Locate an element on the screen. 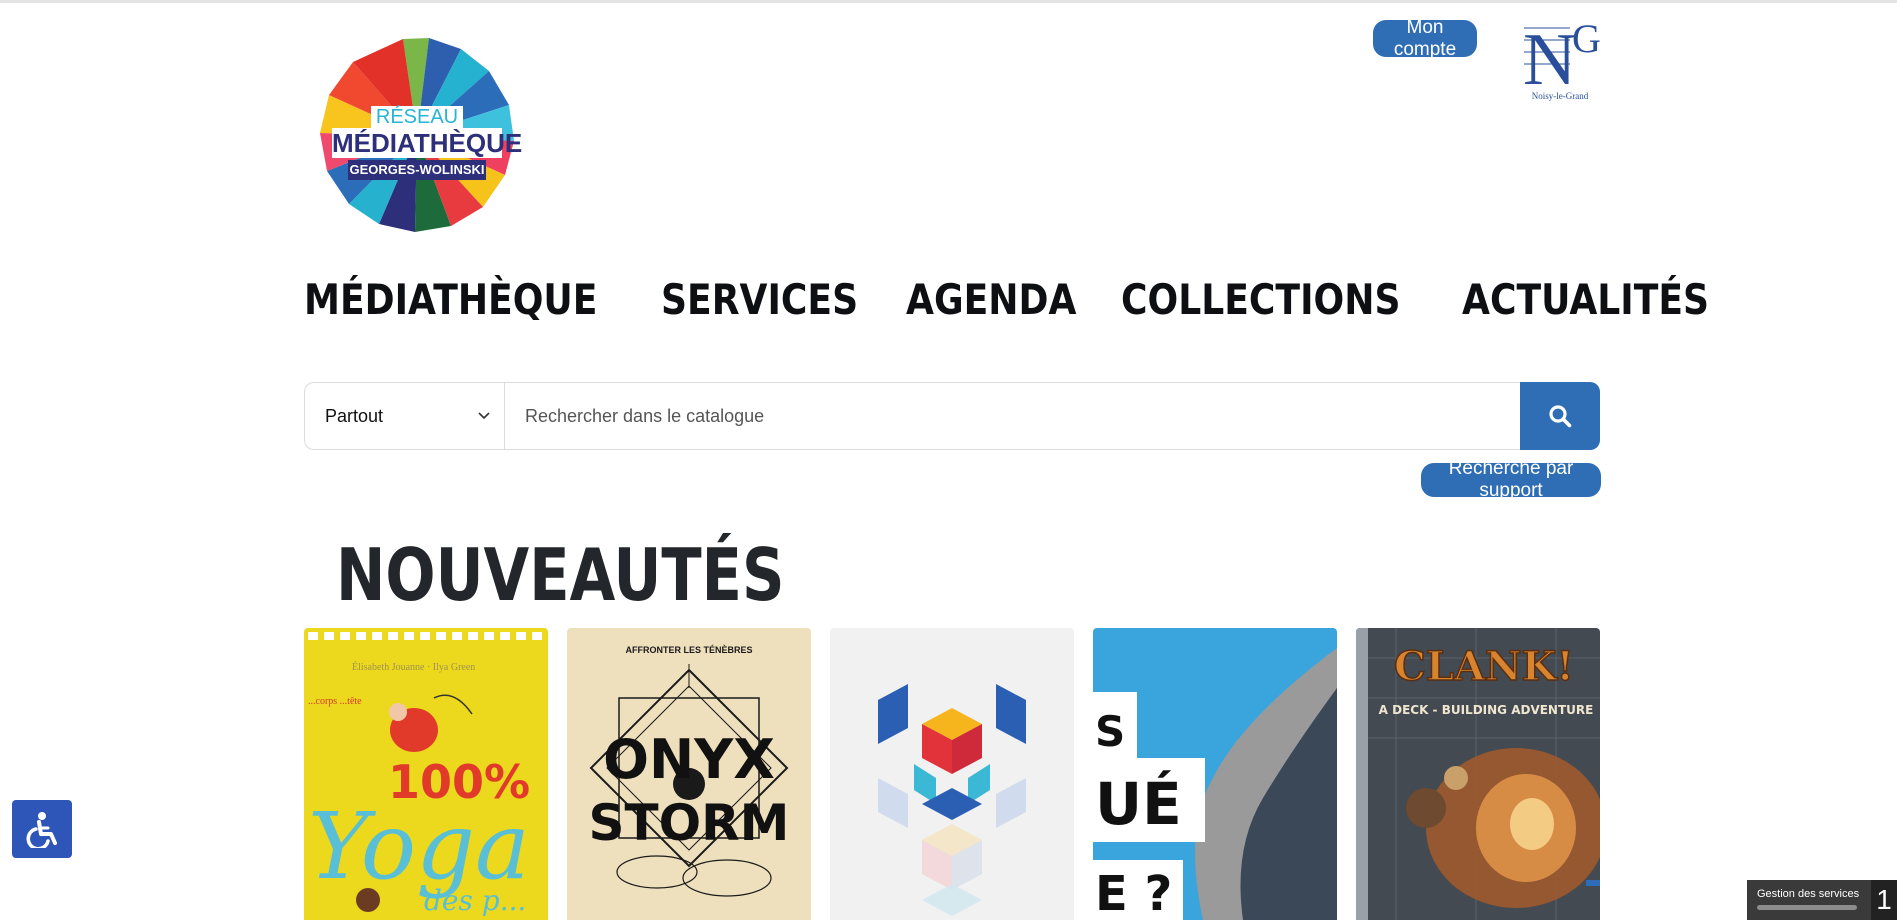 This screenshot has width=1897, height=920. search-button is located at coordinates (1560, 416).